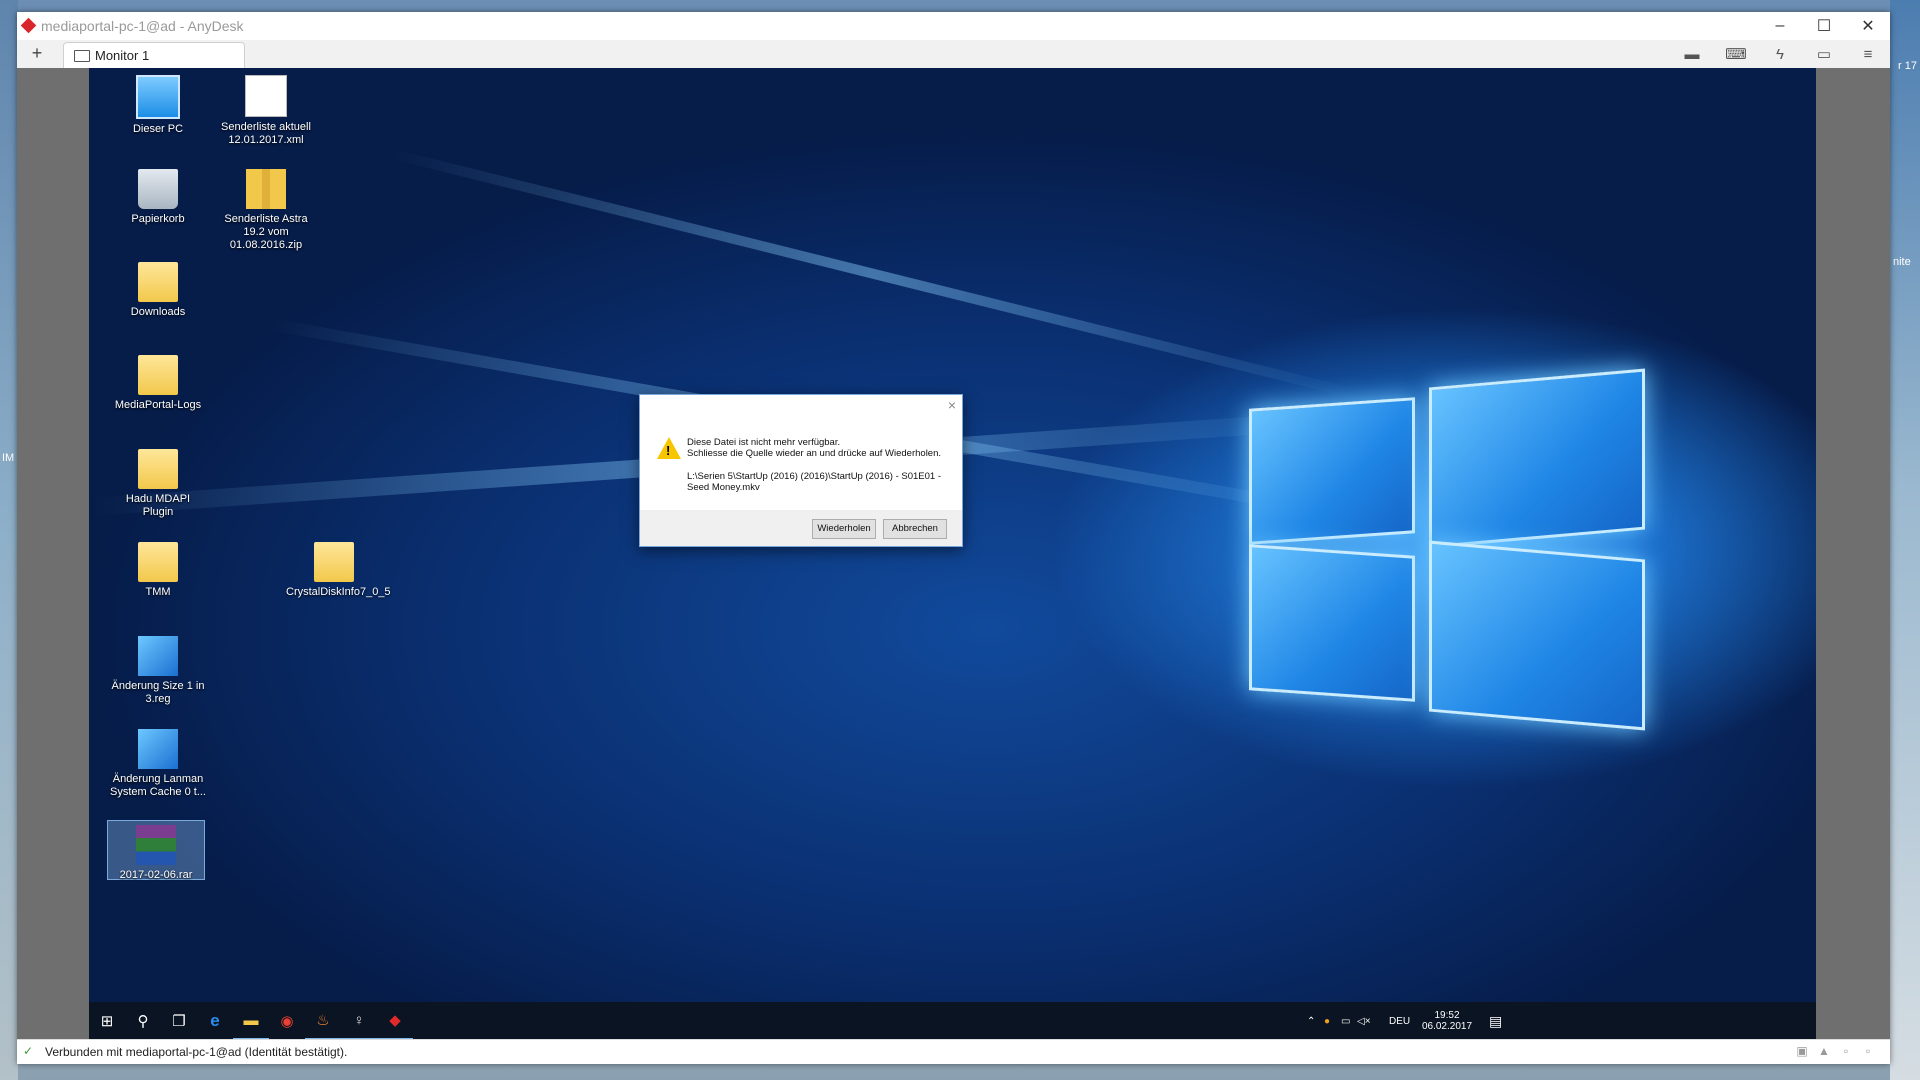  Describe the element at coordinates (1868, 54) in the screenshot. I see `menu-icon: ≡` at that location.